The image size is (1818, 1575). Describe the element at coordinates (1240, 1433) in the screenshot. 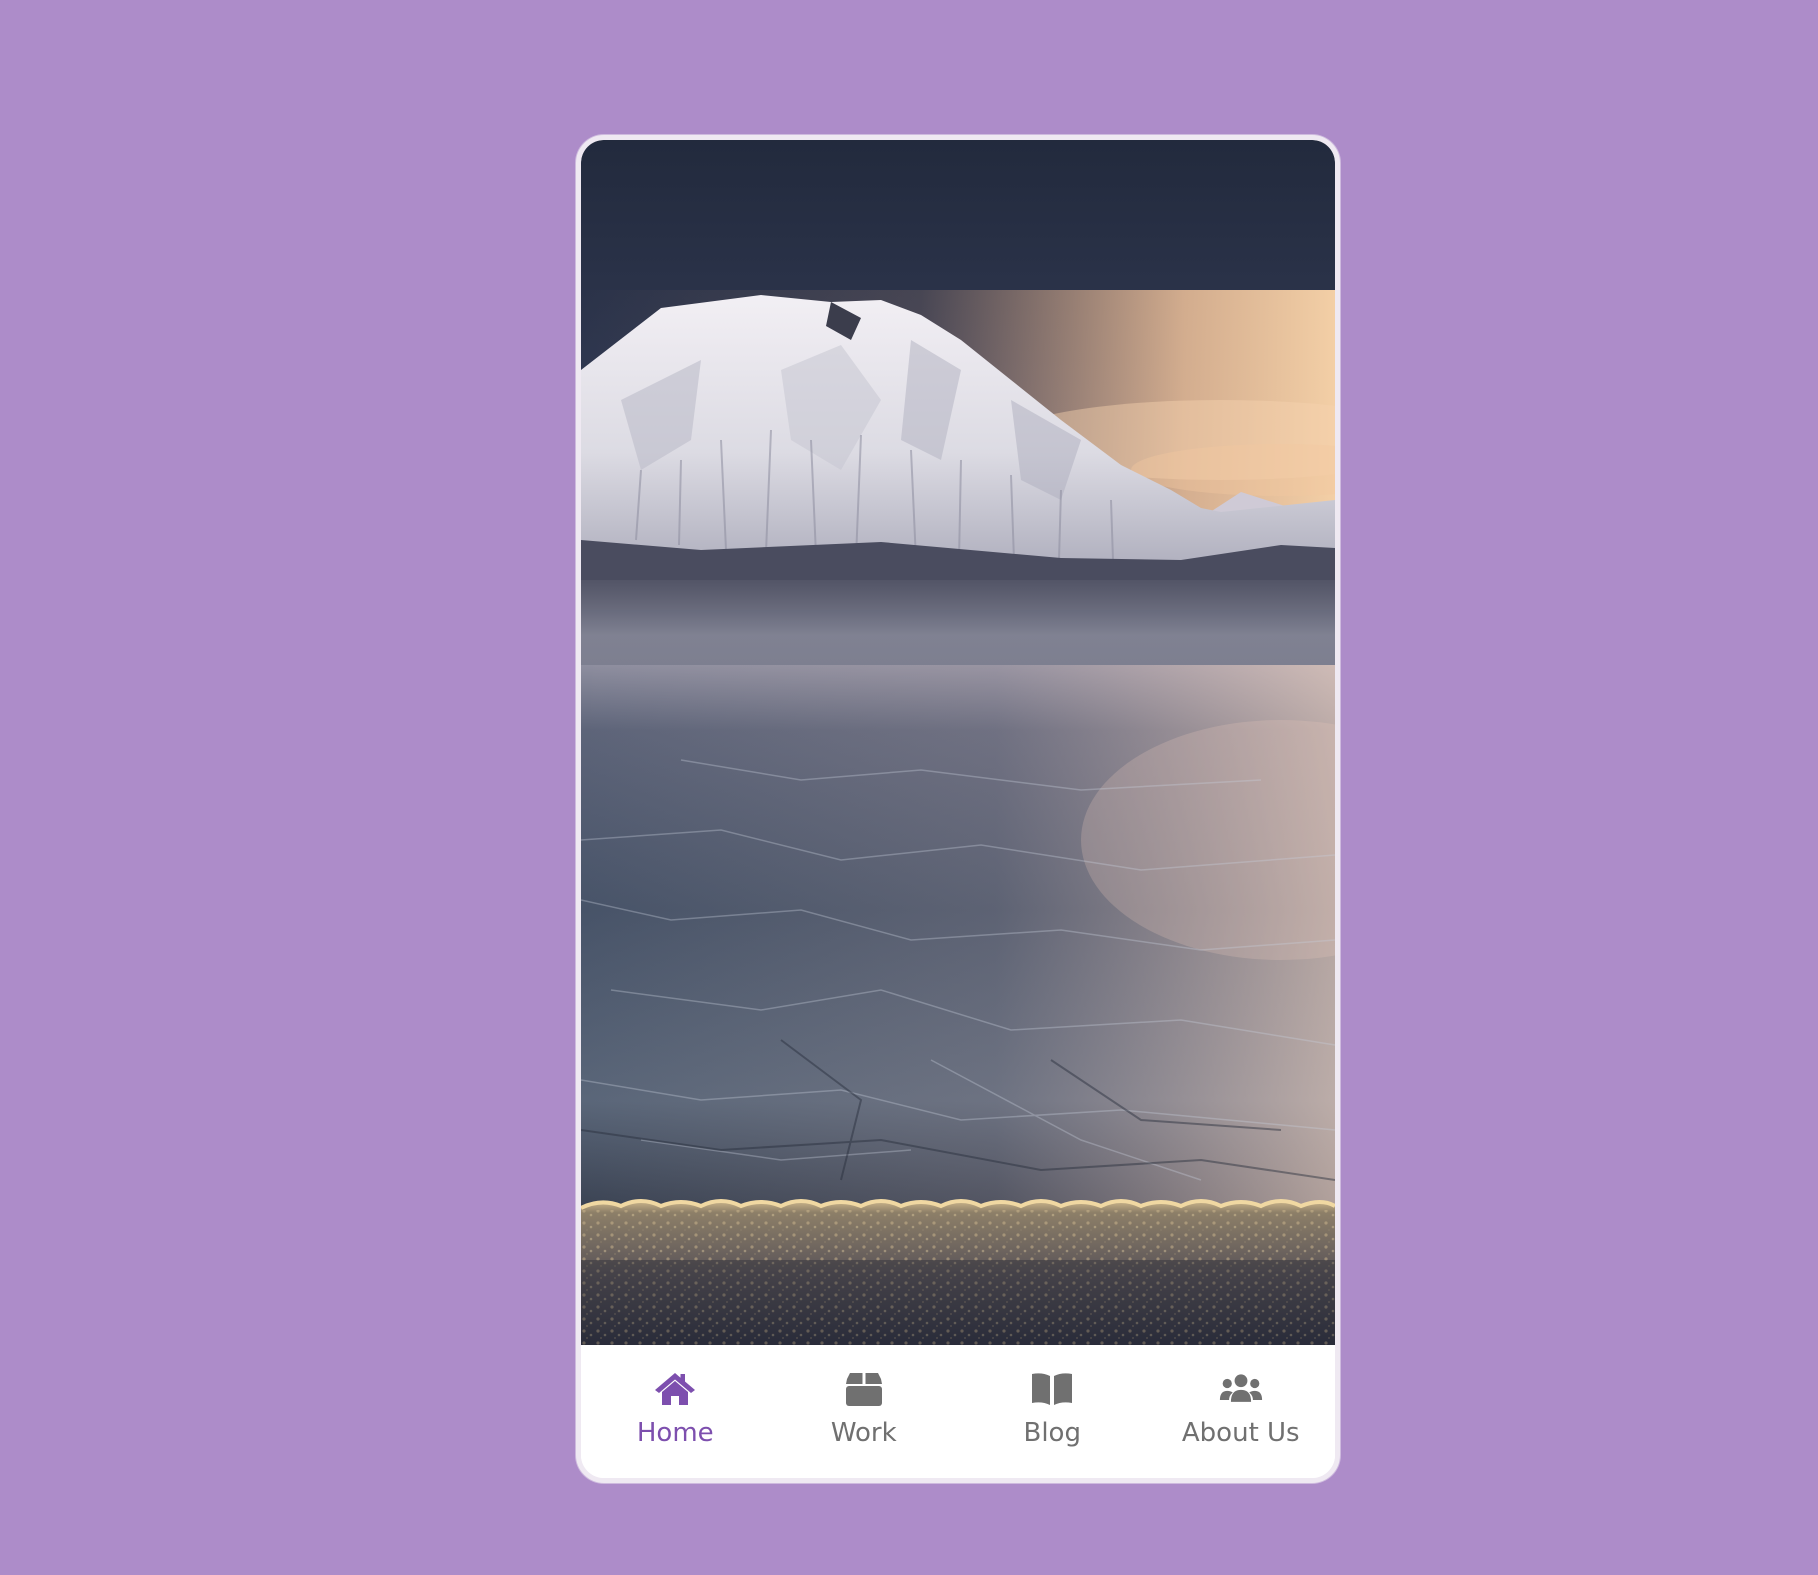

I see `nav-label-about-us: About Us` at that location.